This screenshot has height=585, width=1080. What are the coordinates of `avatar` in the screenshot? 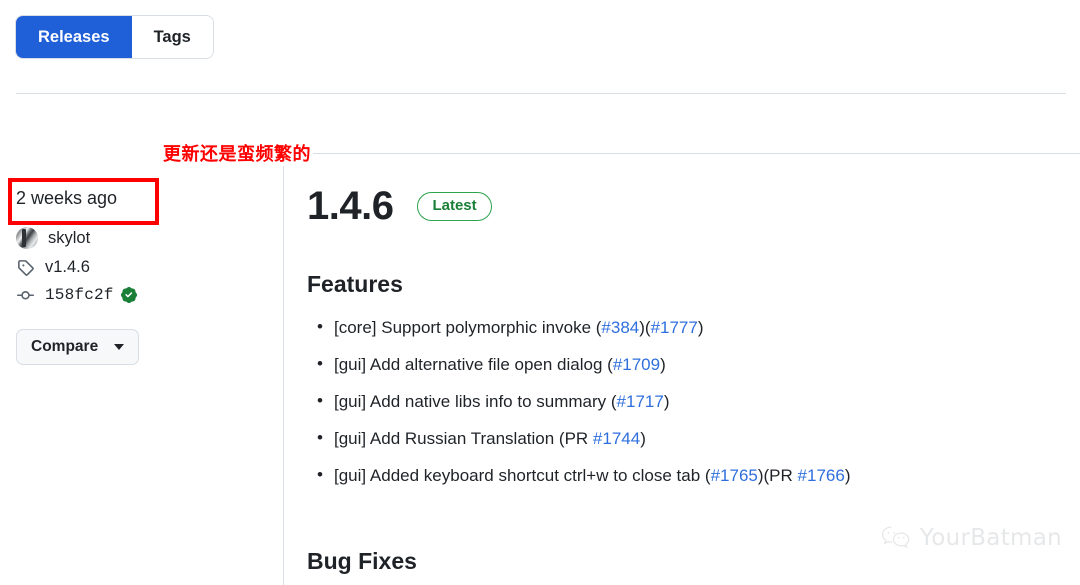 It's located at (27, 238).